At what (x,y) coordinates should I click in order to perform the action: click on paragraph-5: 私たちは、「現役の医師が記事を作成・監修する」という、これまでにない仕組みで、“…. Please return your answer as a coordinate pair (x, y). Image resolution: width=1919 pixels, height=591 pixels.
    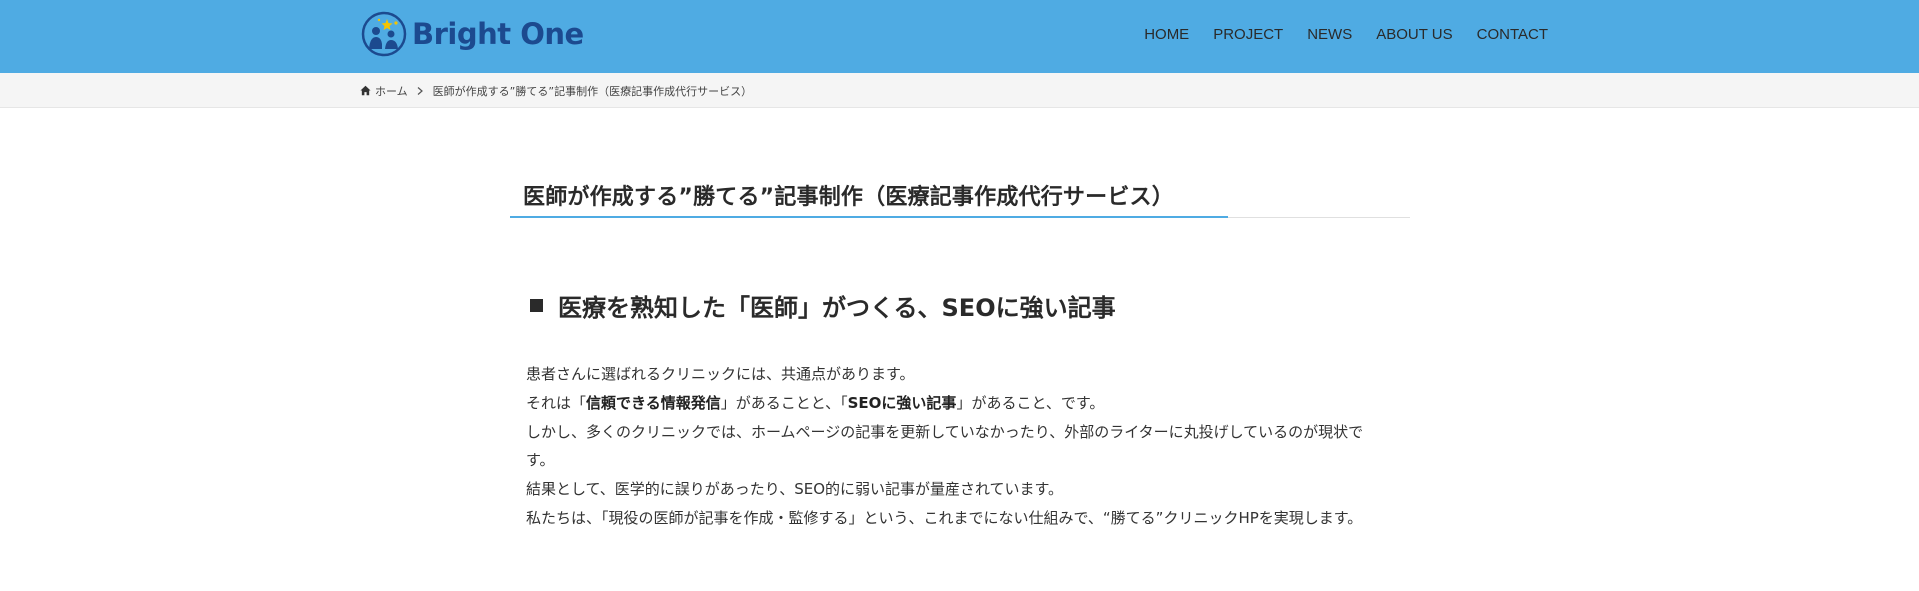
    Looking at the image, I should click on (944, 517).